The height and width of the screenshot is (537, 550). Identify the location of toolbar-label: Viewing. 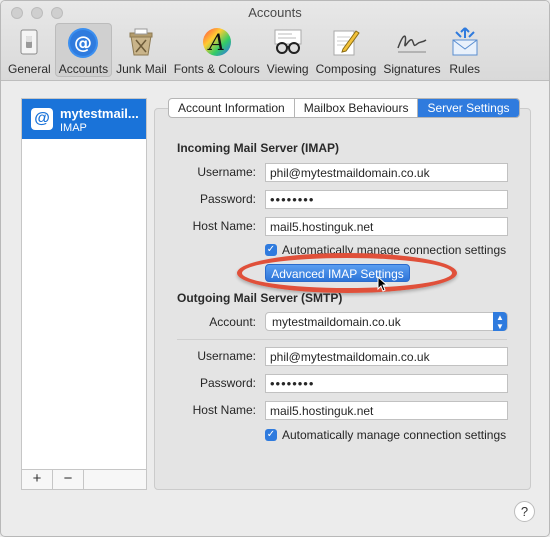
(287, 69).